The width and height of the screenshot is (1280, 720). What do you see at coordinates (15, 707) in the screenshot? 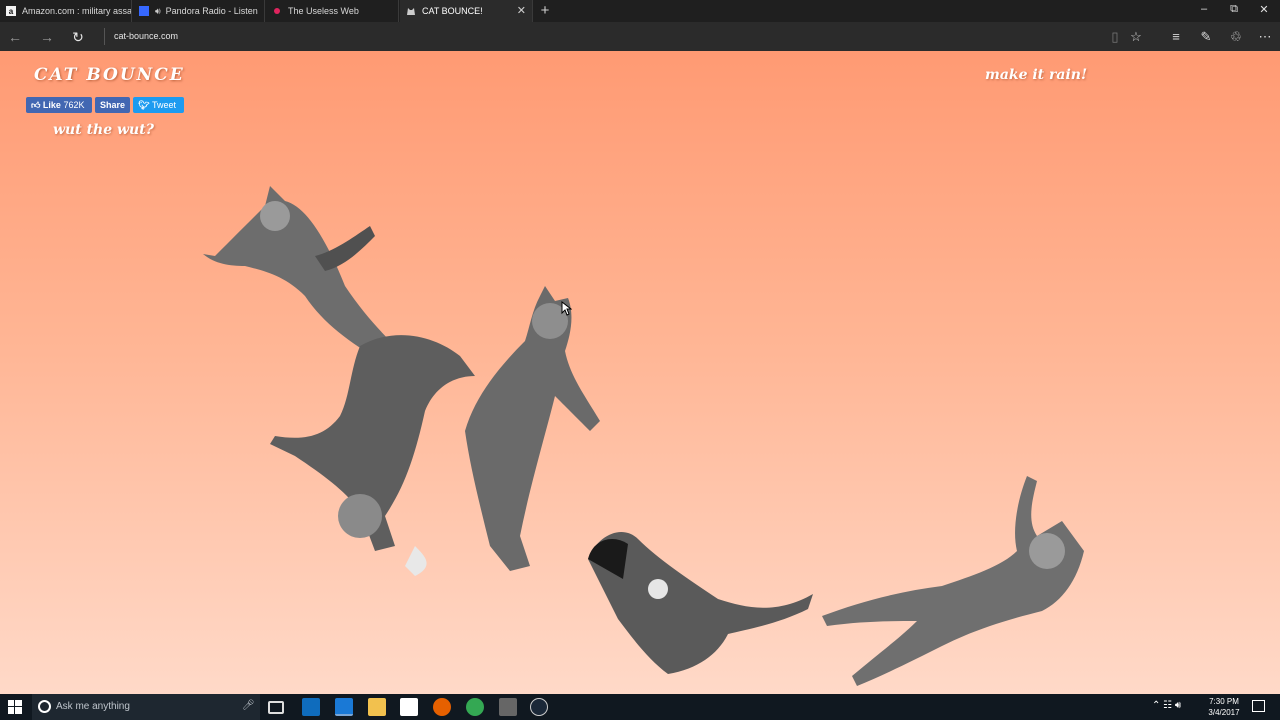
I see `windows-start-icon` at bounding box center [15, 707].